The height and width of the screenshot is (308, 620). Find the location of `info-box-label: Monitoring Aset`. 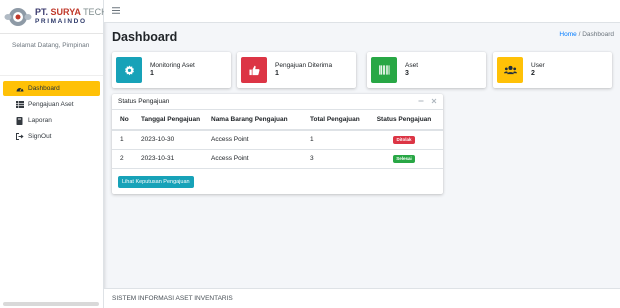

info-box-label: Monitoring Aset is located at coordinates (172, 65).